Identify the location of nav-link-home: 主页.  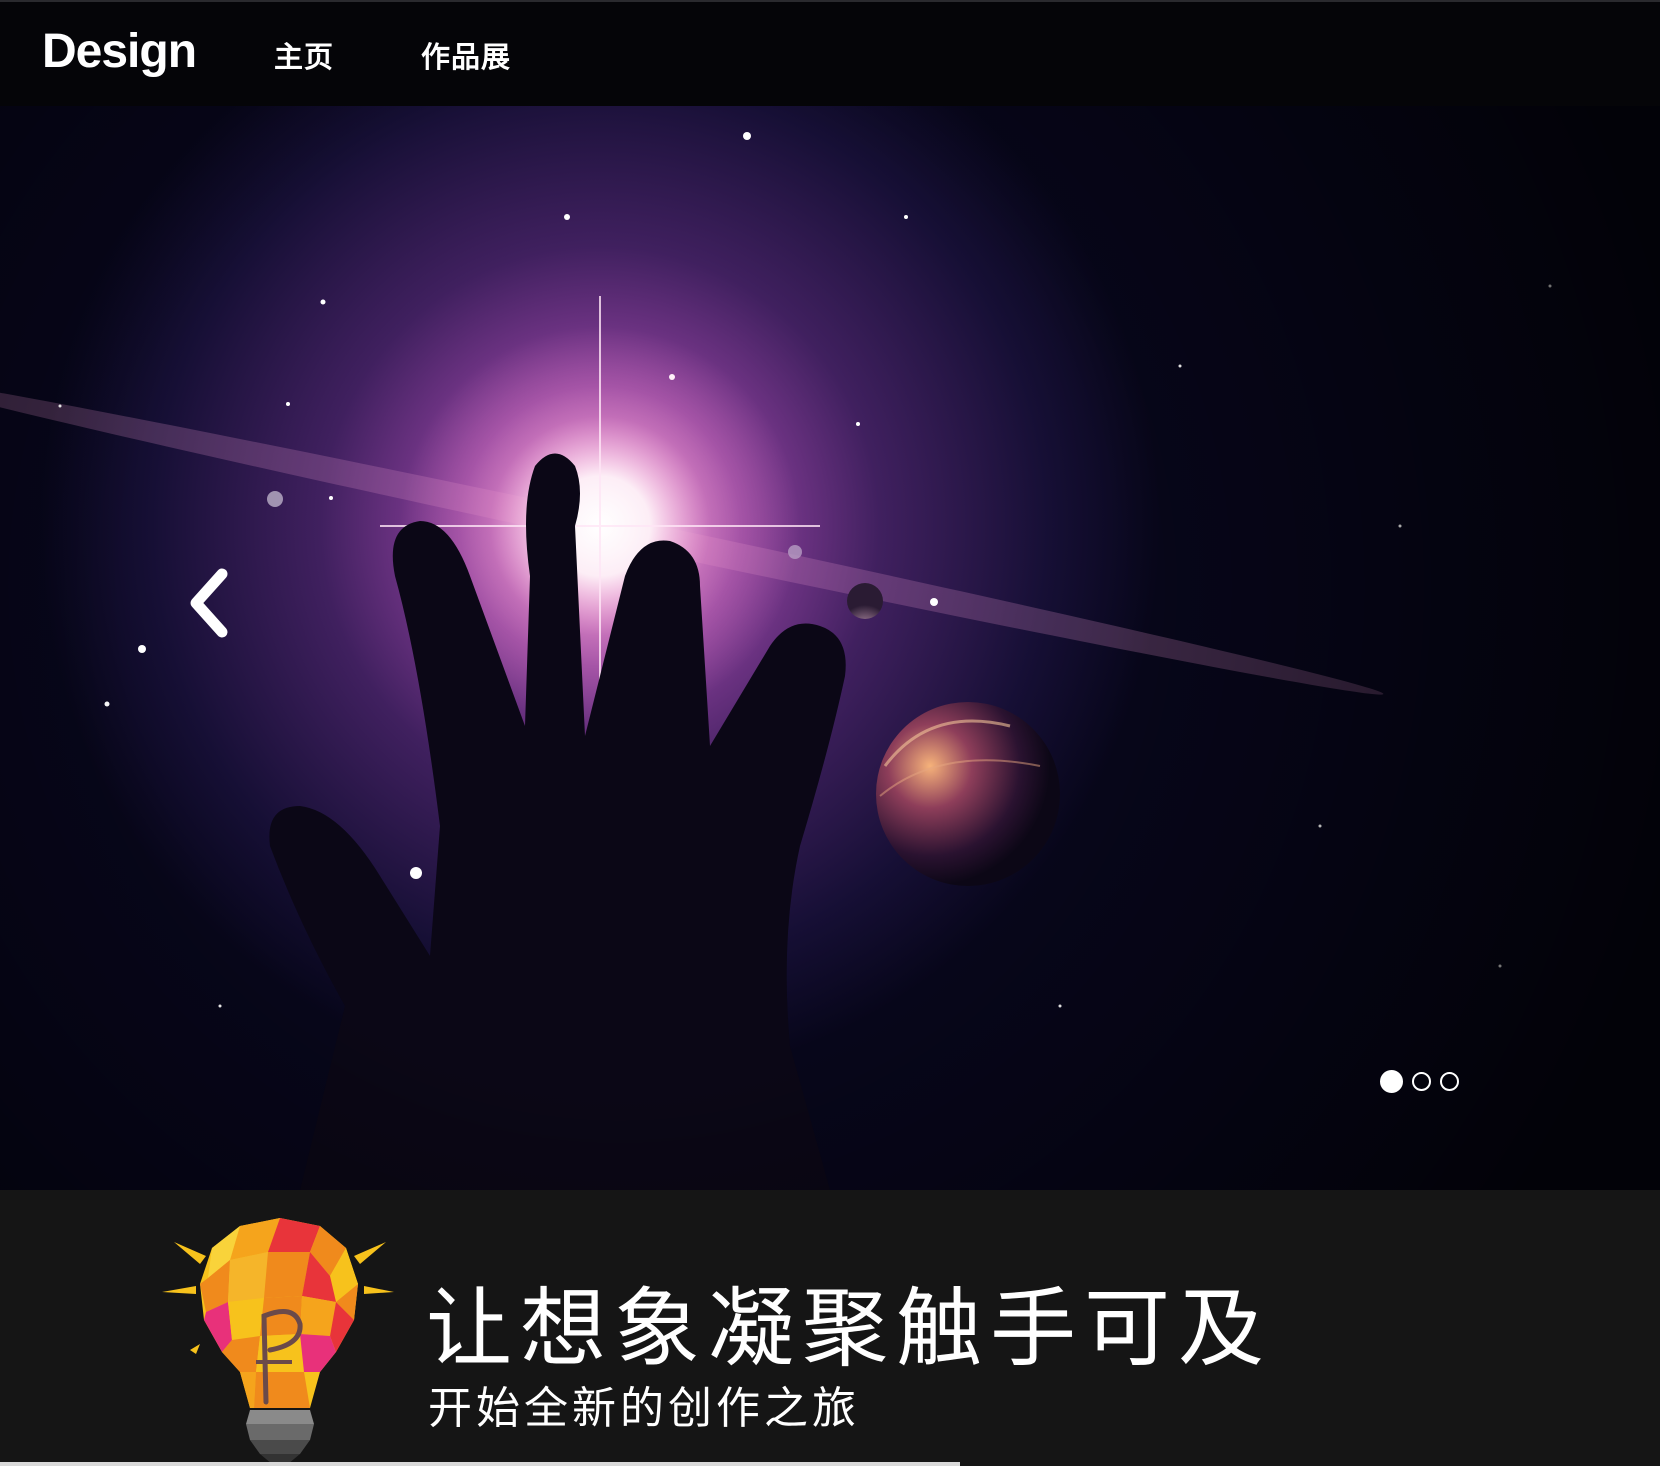
(304, 55).